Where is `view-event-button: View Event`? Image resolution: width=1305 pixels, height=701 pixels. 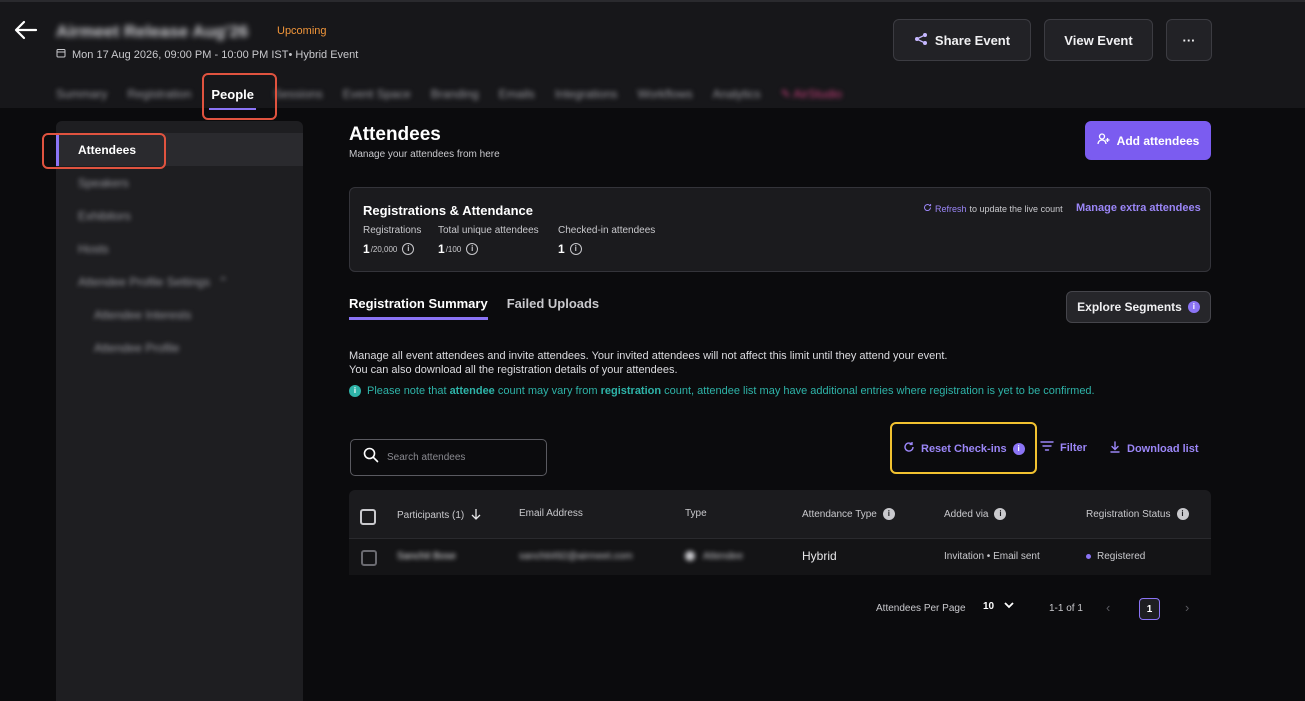
view-event-button: View Event is located at coordinates (1098, 40).